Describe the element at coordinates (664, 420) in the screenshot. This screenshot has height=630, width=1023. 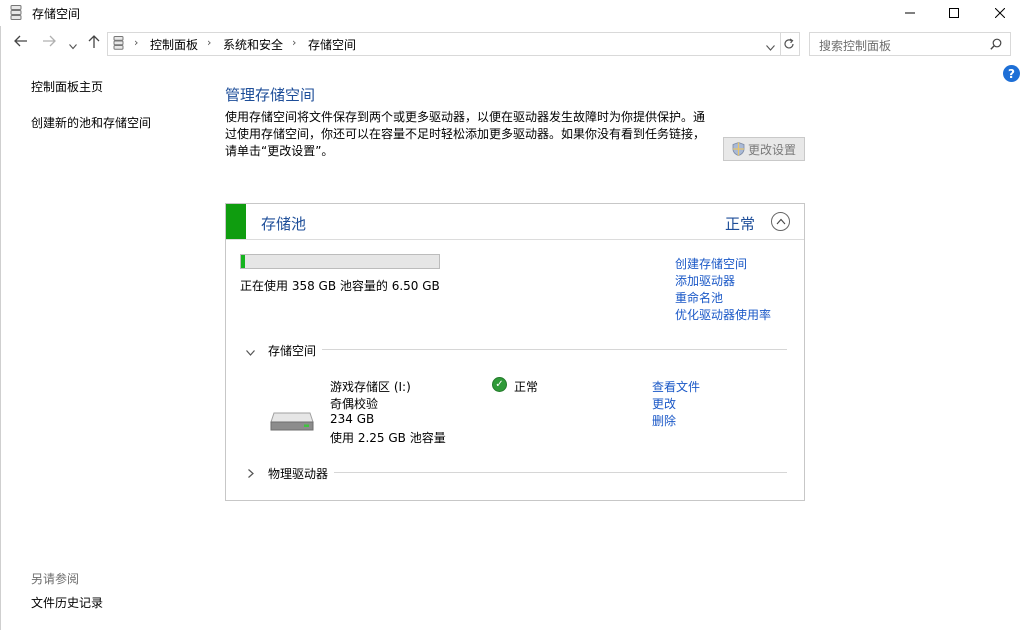
I see `delete-link: 删除` at that location.